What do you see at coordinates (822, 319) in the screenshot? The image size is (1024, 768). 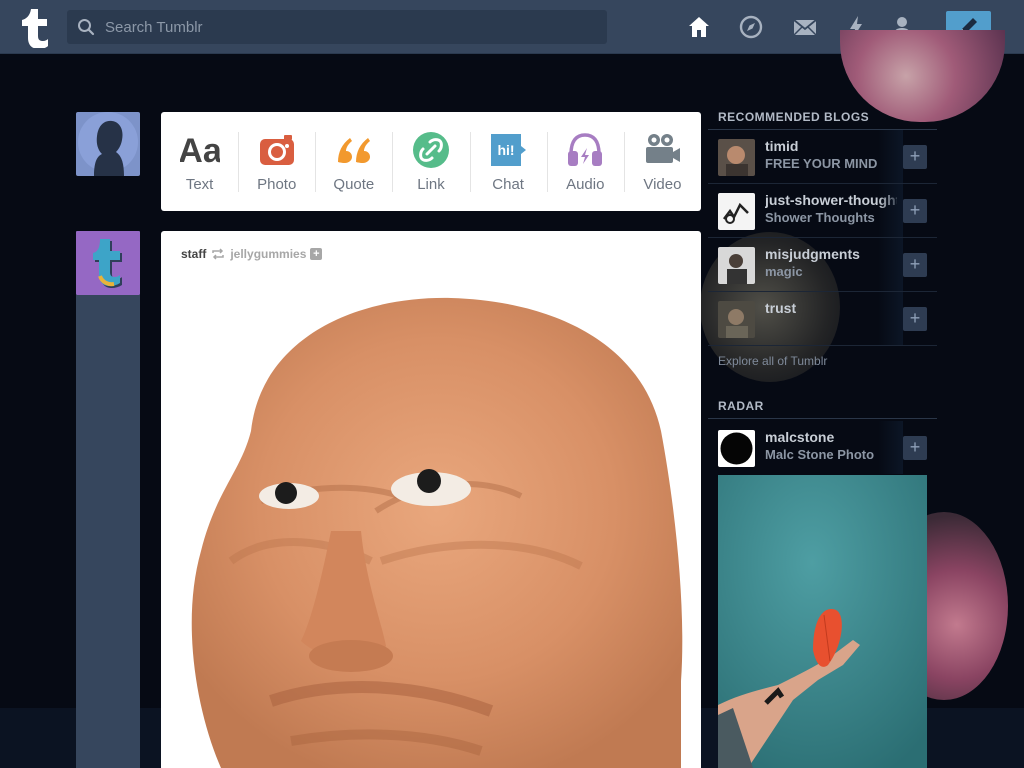 I see `recommended-blog-item: trust +` at bounding box center [822, 319].